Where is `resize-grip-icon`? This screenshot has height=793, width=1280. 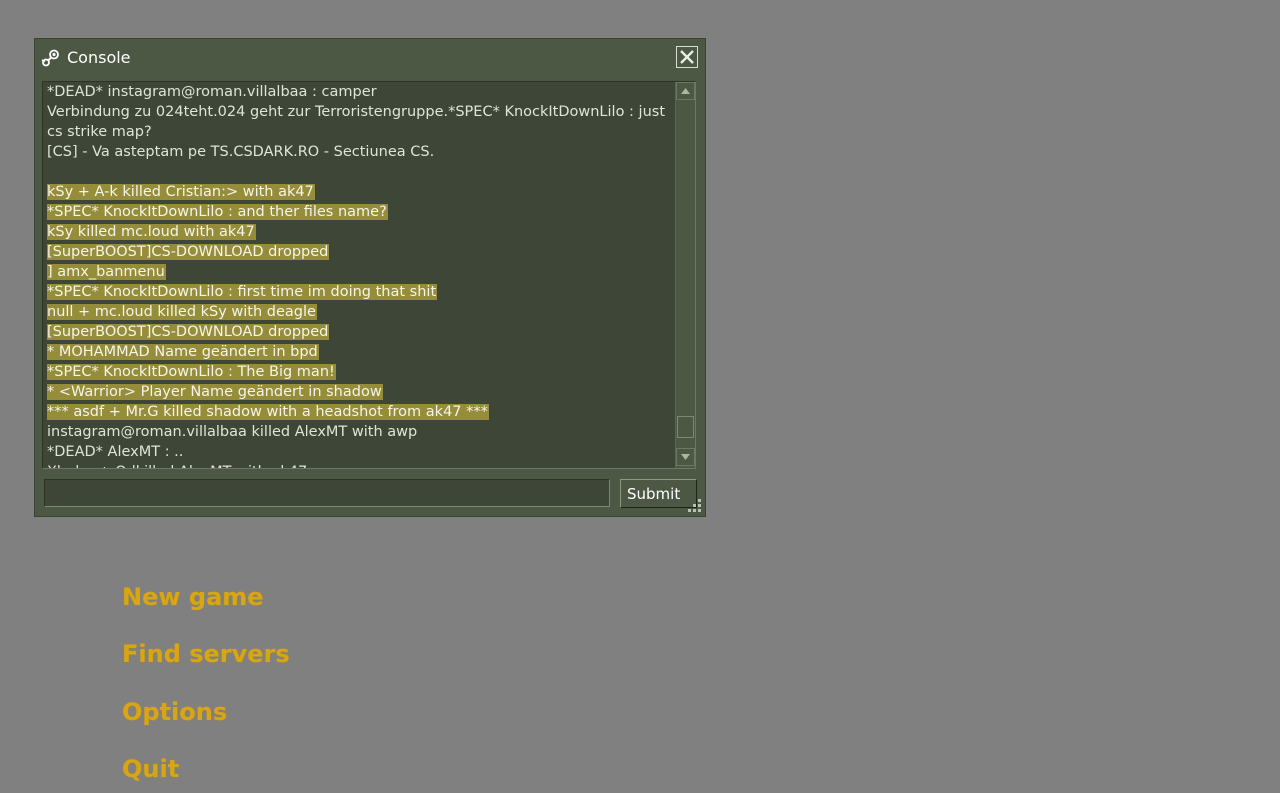 resize-grip-icon is located at coordinates (695, 506).